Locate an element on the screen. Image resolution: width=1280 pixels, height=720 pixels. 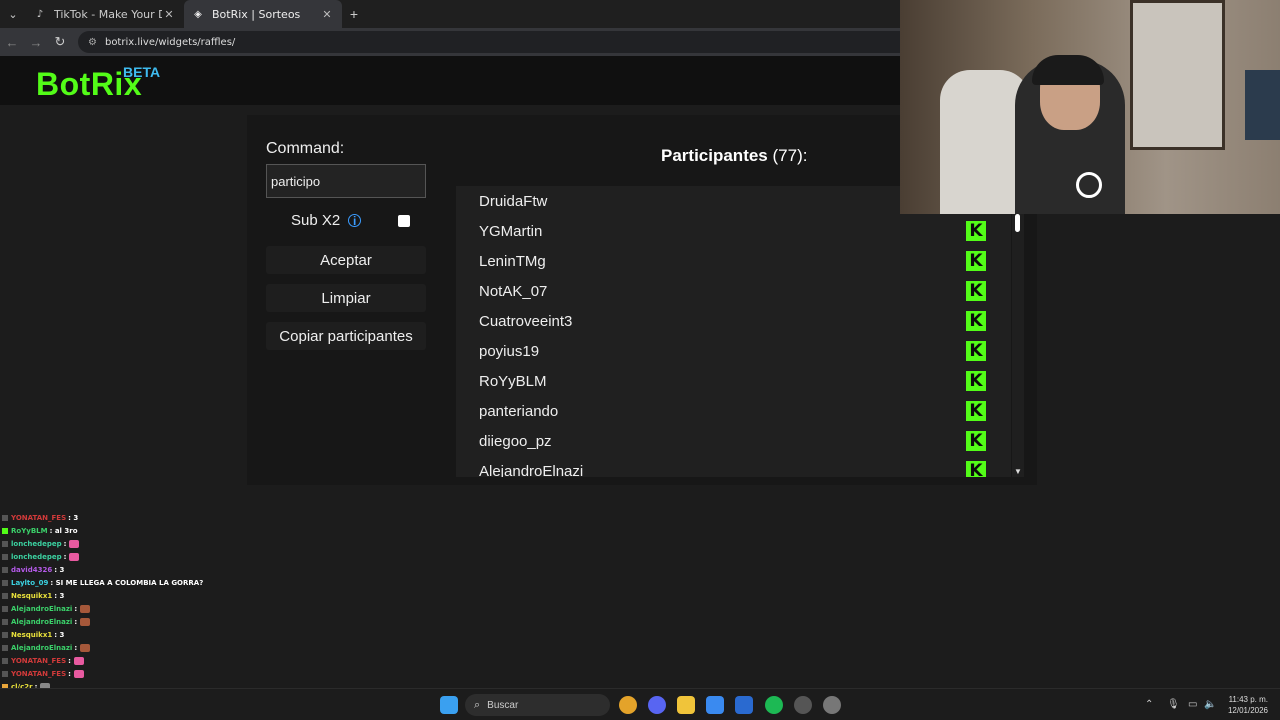
settings-icon is located at coordinates (832, 705).